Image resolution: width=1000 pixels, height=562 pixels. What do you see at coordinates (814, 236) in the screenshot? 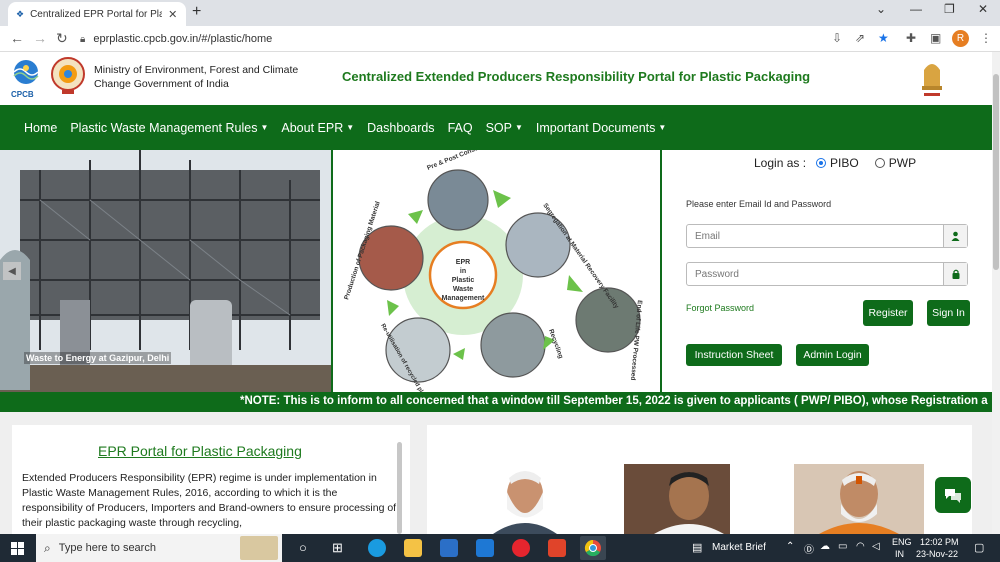
I see `email-input` at bounding box center [814, 236].